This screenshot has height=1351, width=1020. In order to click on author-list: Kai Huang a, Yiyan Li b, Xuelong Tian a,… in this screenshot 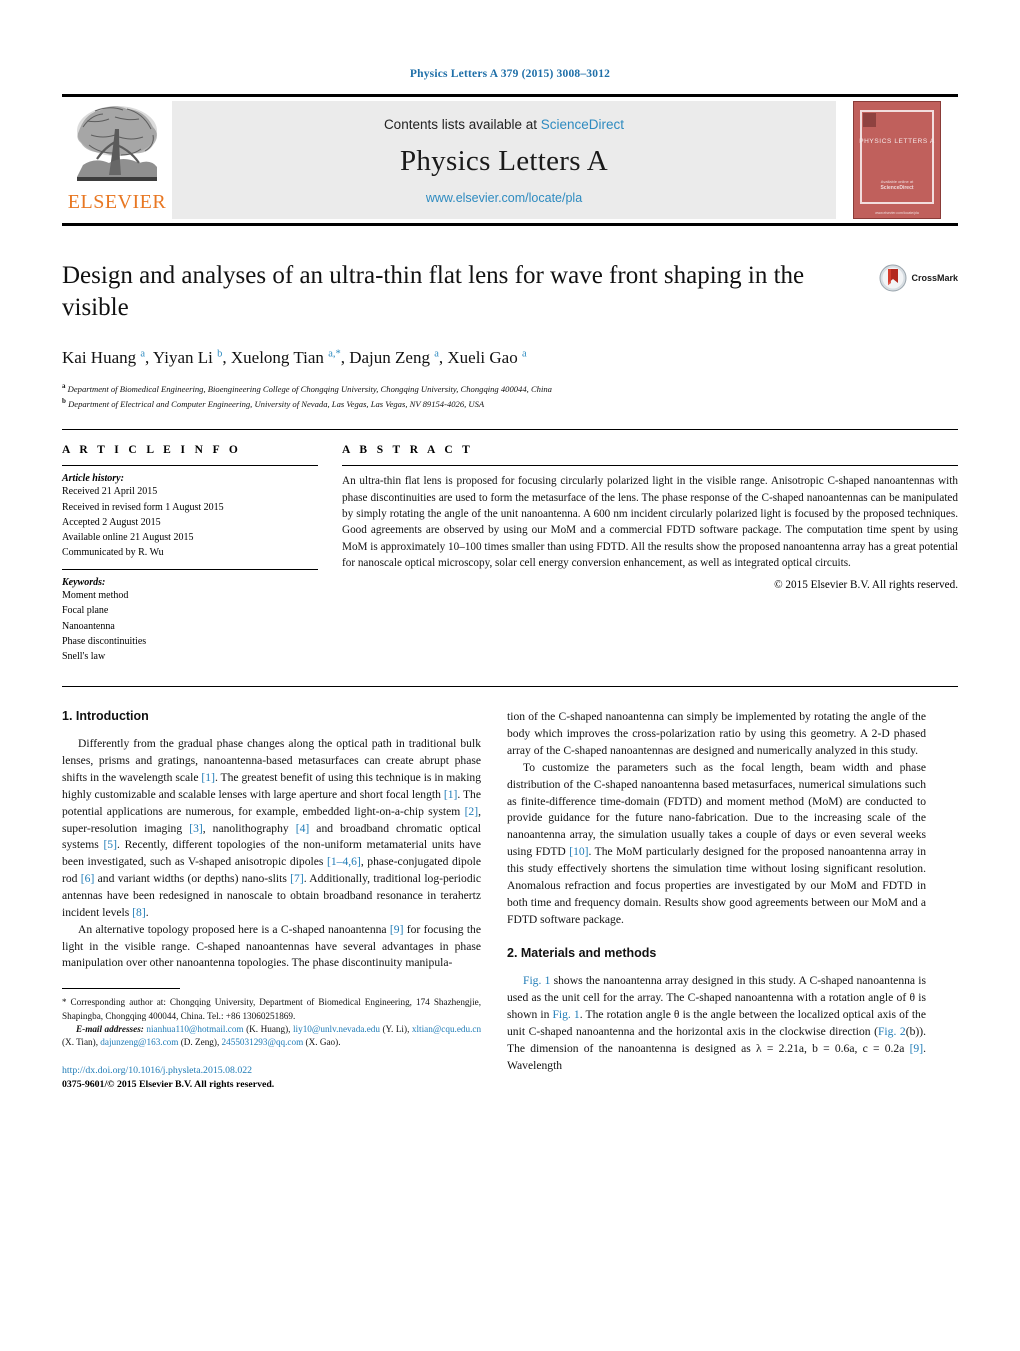, I will do `click(294, 357)`.